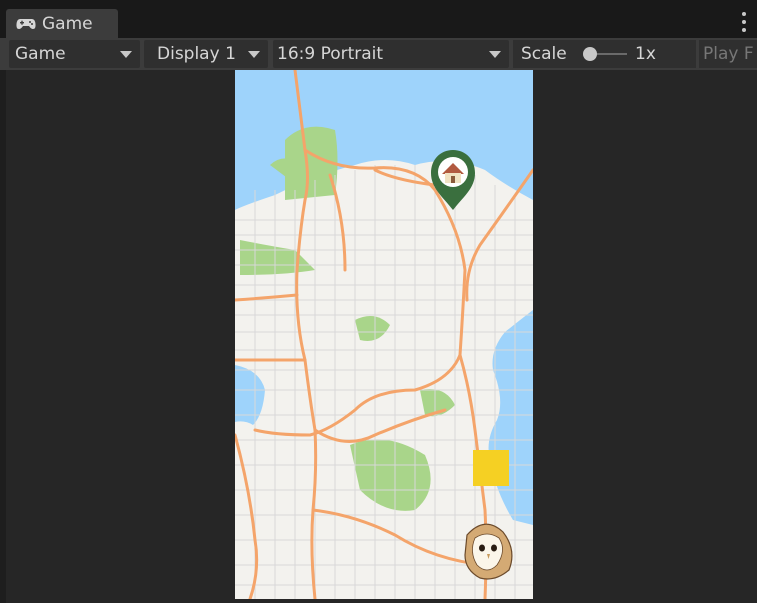  I want to click on display-dropdown: Display 1, so click(206, 54).